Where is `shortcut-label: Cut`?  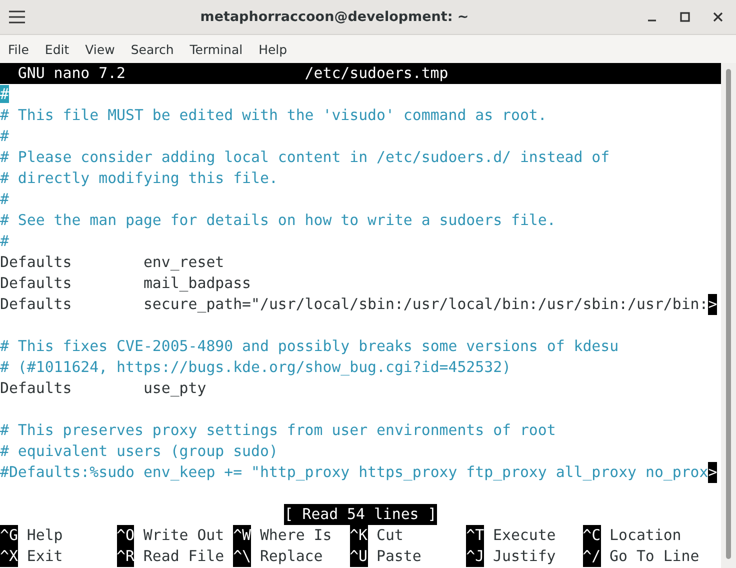 shortcut-label: Cut is located at coordinates (390, 535).